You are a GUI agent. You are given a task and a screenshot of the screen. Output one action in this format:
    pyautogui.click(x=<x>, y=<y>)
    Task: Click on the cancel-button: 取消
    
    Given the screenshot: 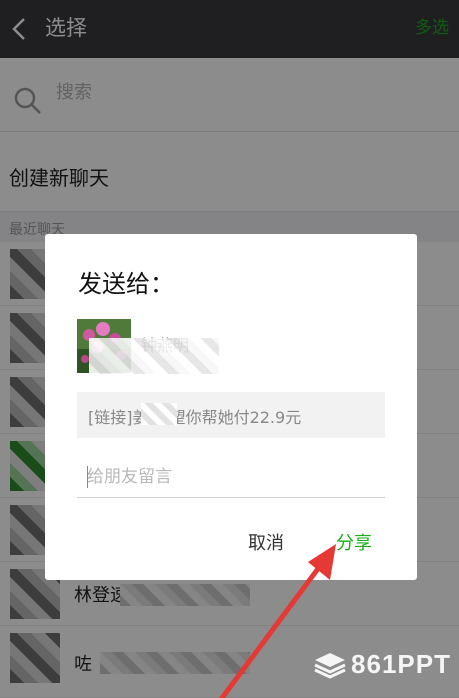 What is the action you would take?
    pyautogui.click(x=266, y=542)
    